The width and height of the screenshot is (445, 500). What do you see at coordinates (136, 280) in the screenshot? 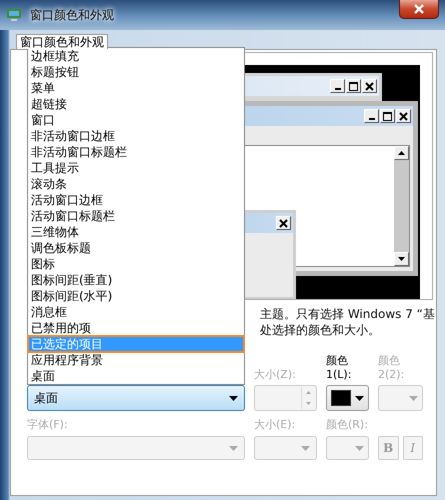
I see `list-item: 图标间距(垂直)` at bounding box center [136, 280].